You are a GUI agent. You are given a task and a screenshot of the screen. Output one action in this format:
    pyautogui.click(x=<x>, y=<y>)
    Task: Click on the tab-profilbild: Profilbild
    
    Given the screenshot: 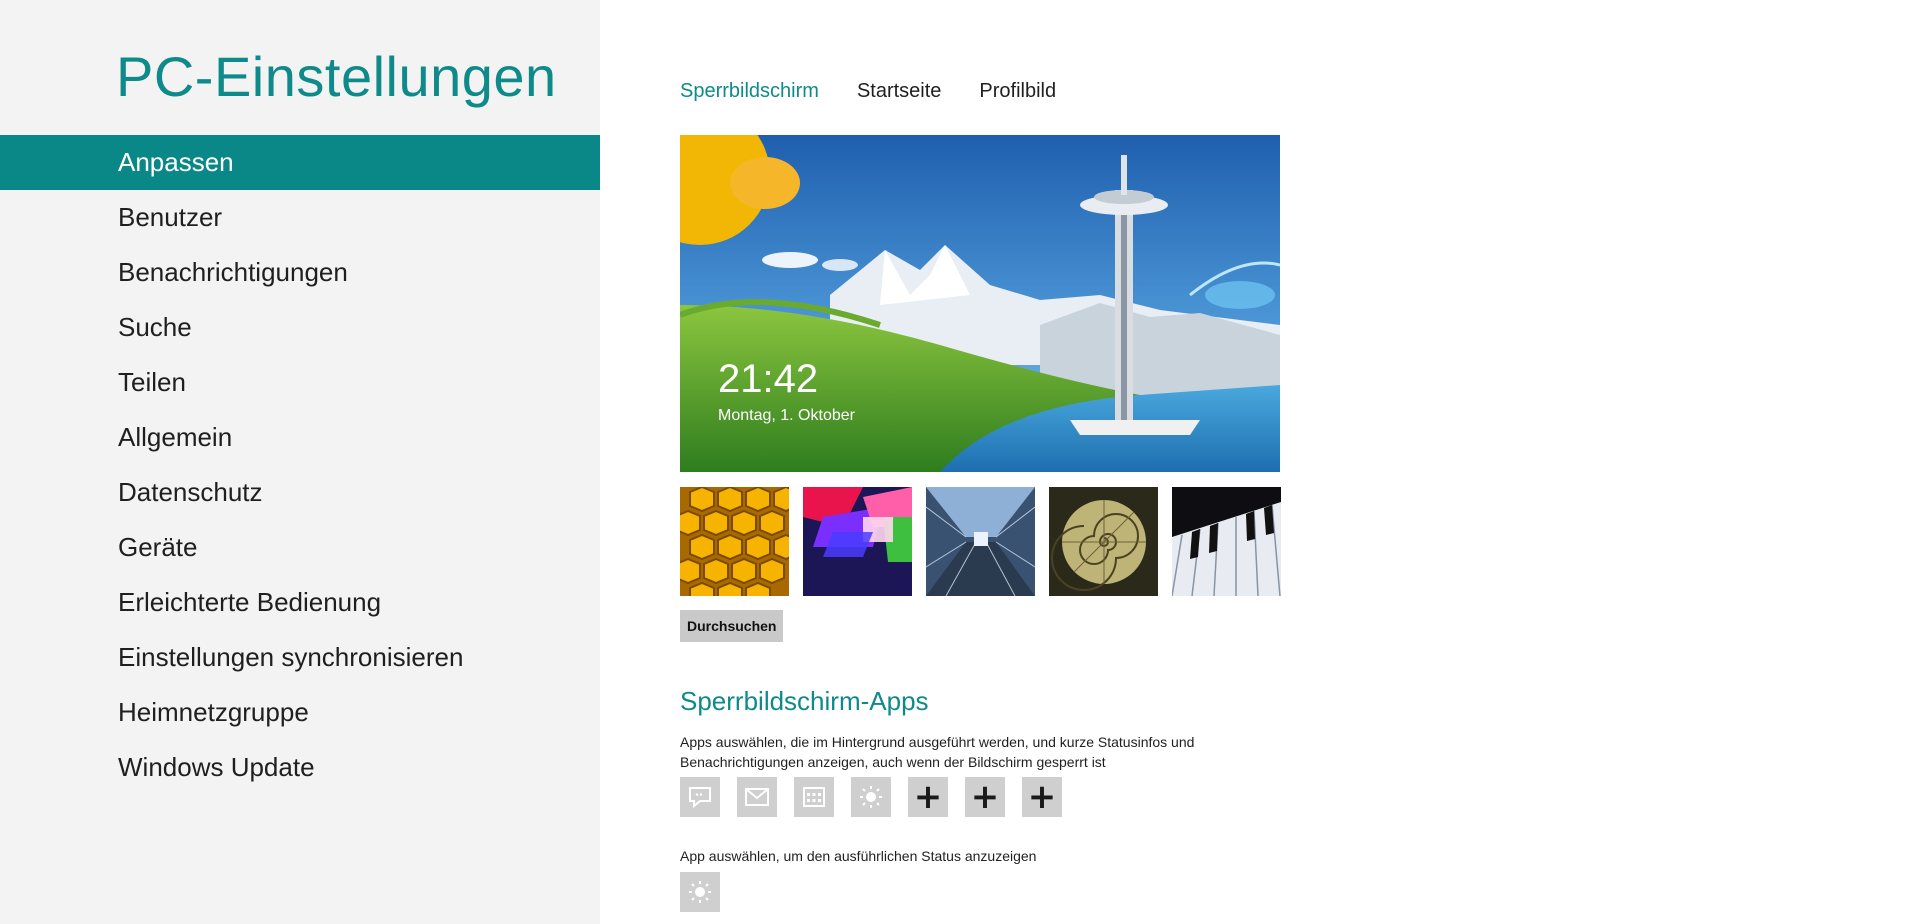 What is the action you would take?
    pyautogui.click(x=1017, y=91)
    